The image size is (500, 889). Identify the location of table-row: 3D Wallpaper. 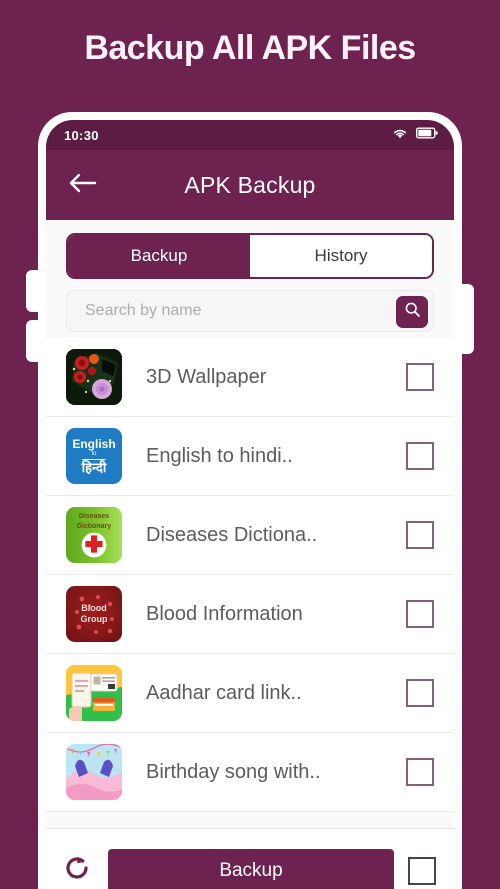
(250, 377).